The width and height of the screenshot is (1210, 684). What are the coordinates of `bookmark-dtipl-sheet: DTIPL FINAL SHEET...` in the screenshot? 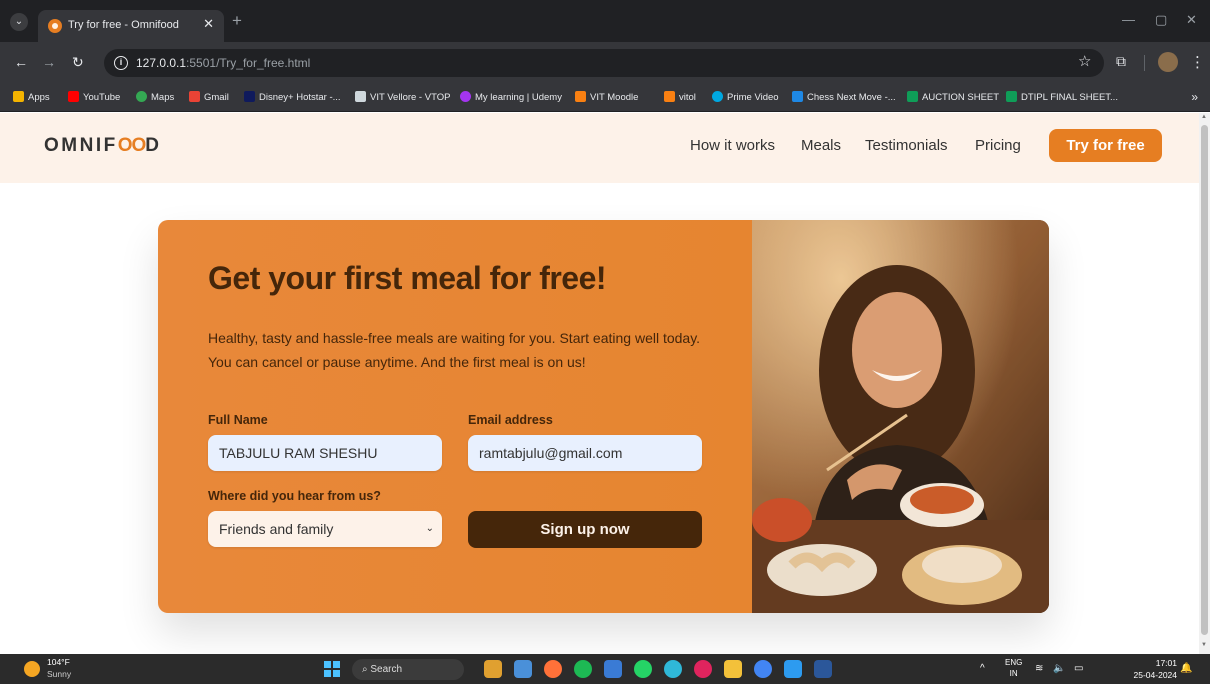 It's located at (1062, 98).